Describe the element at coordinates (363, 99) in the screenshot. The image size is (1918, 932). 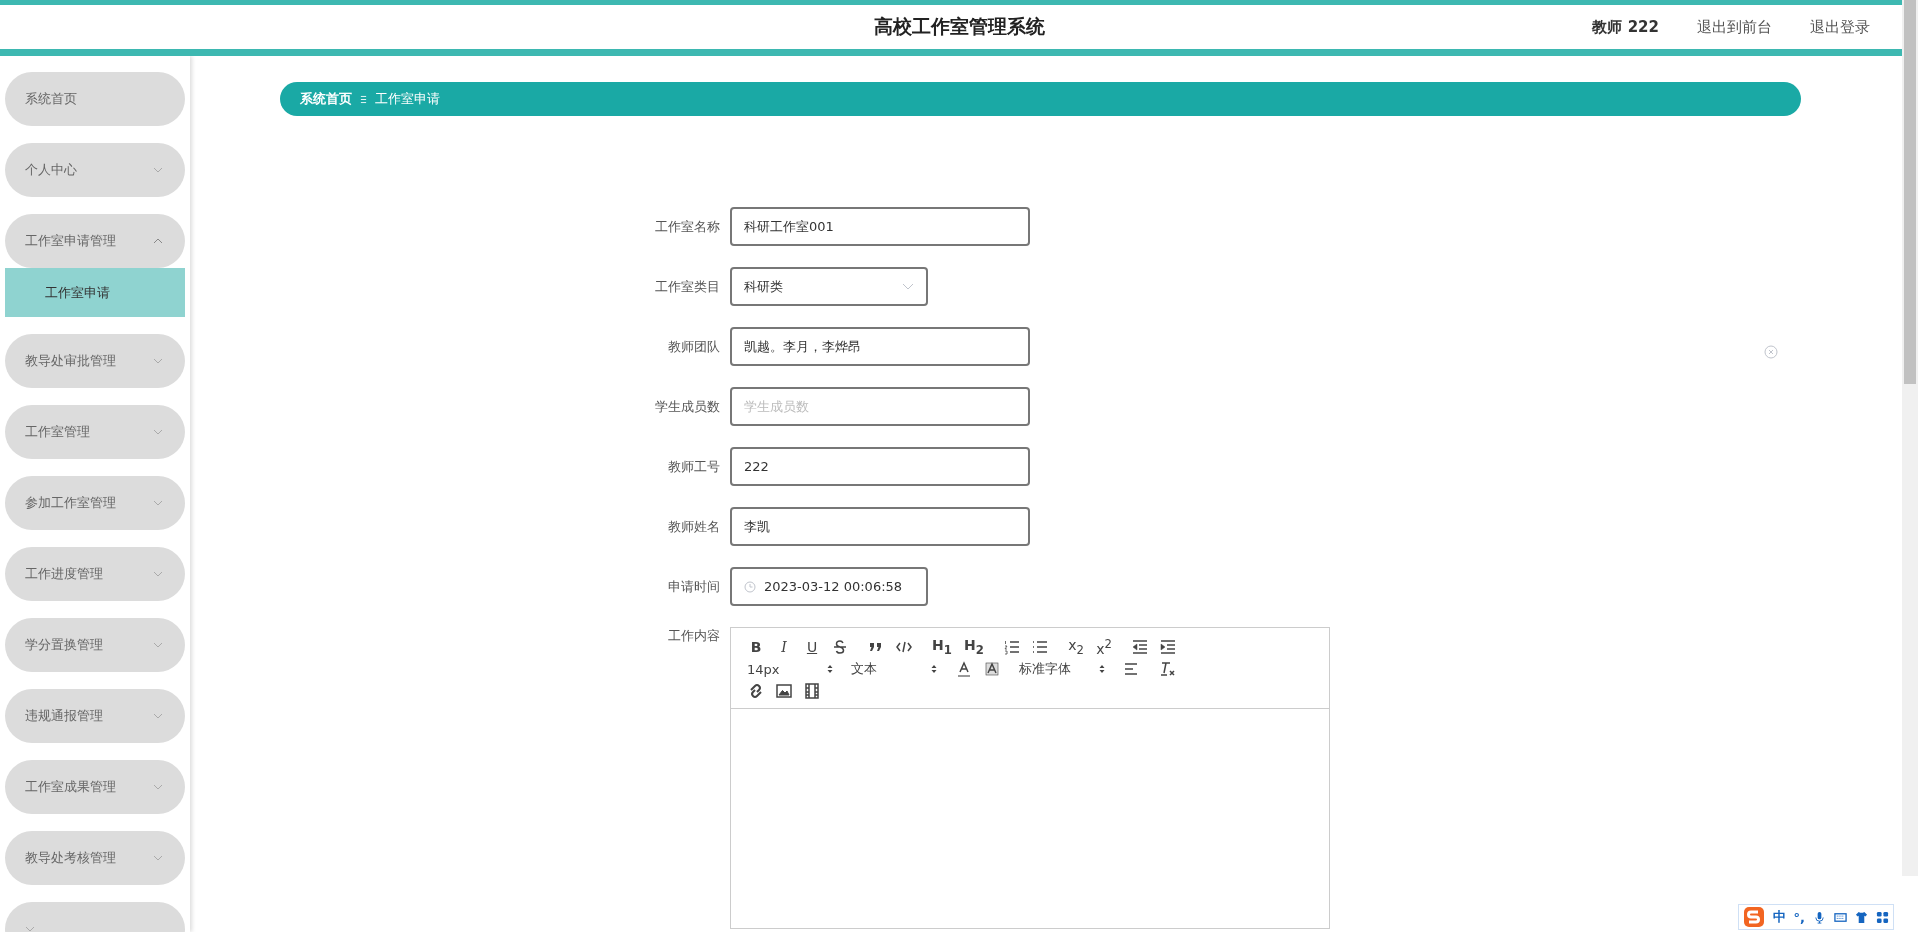
I see `separator-icon` at that location.